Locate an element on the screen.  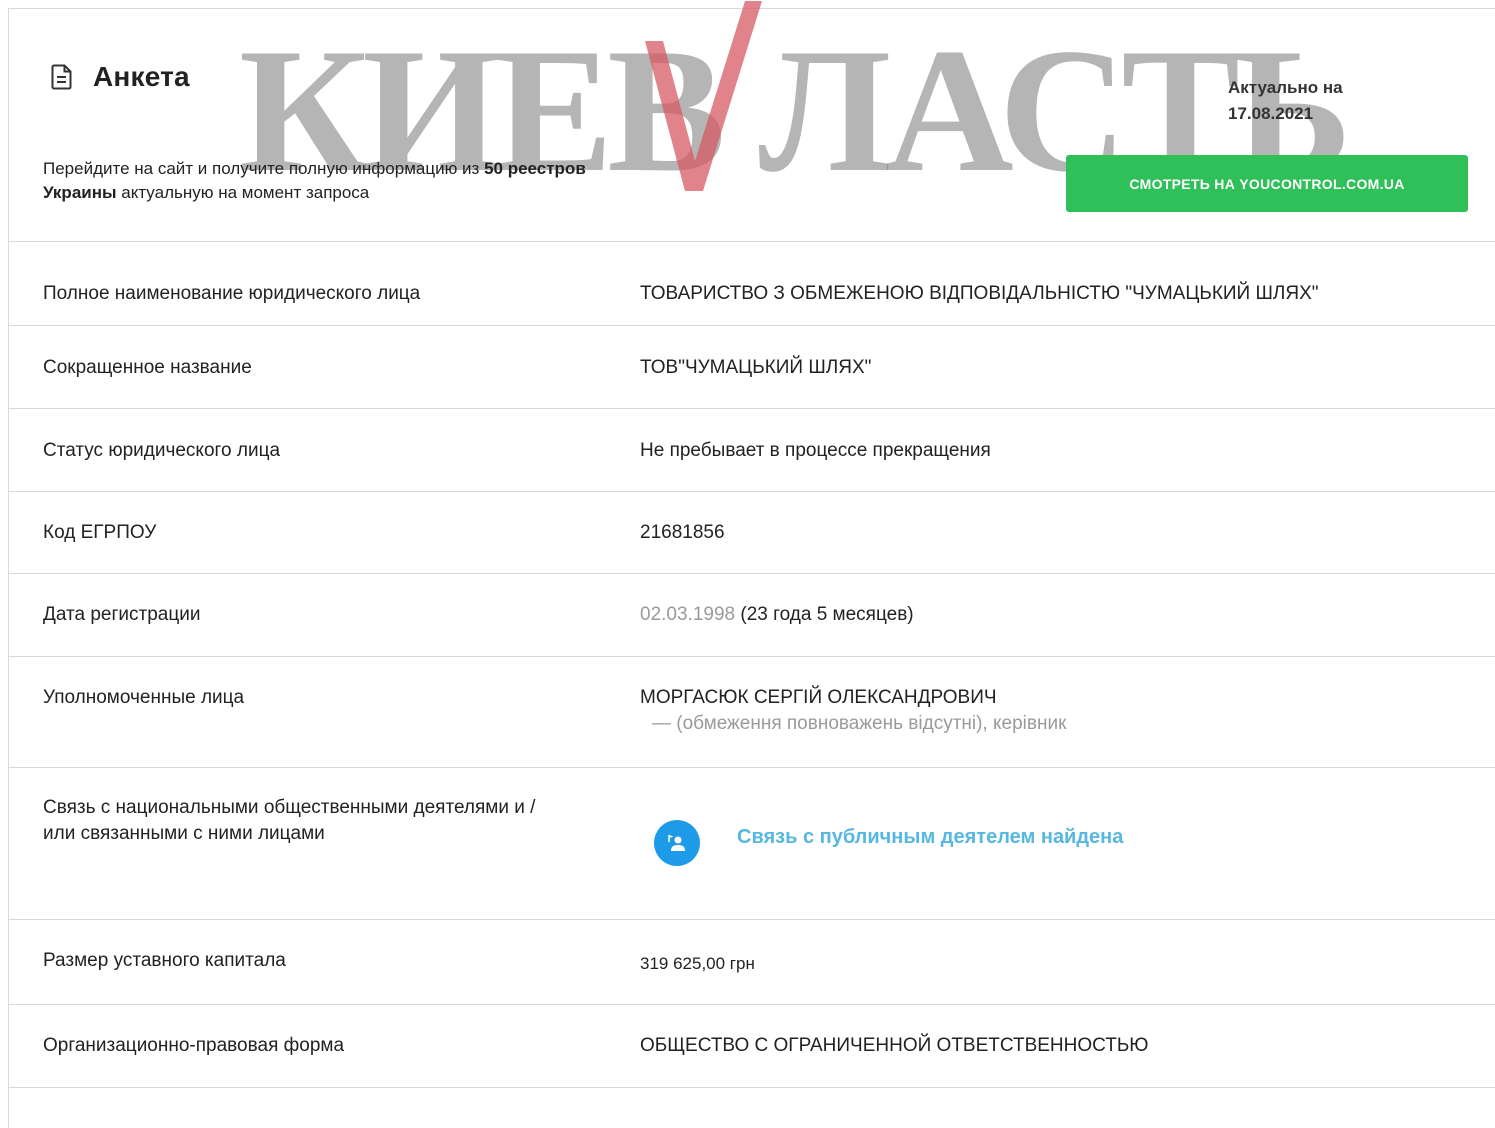
row-value: 02.03.1998 (23 года 5 месяцев) is located at coordinates (777, 615).